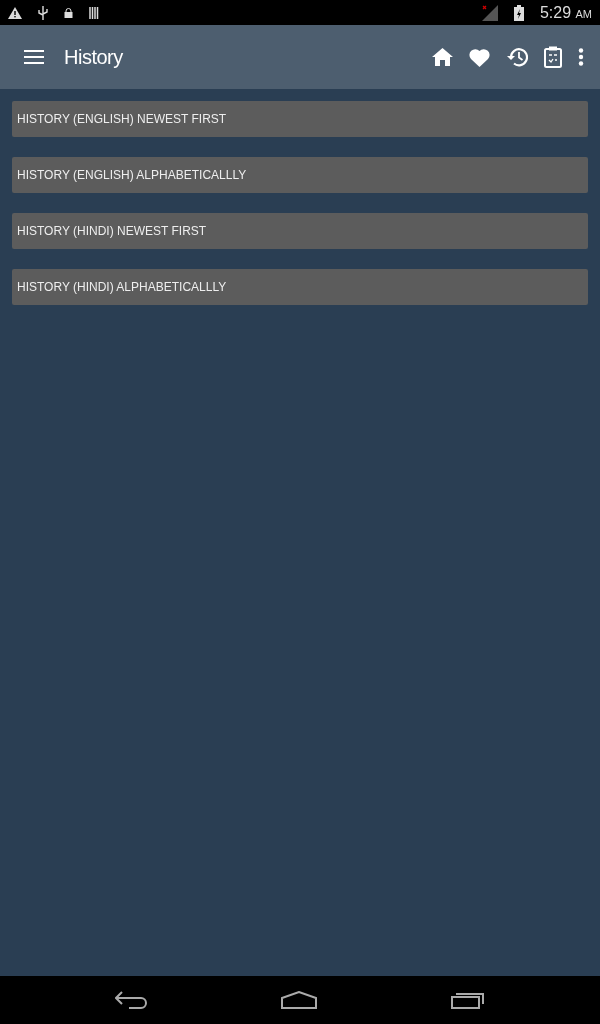 This screenshot has height=1024, width=600. I want to click on menu-icon, so click(34, 57).